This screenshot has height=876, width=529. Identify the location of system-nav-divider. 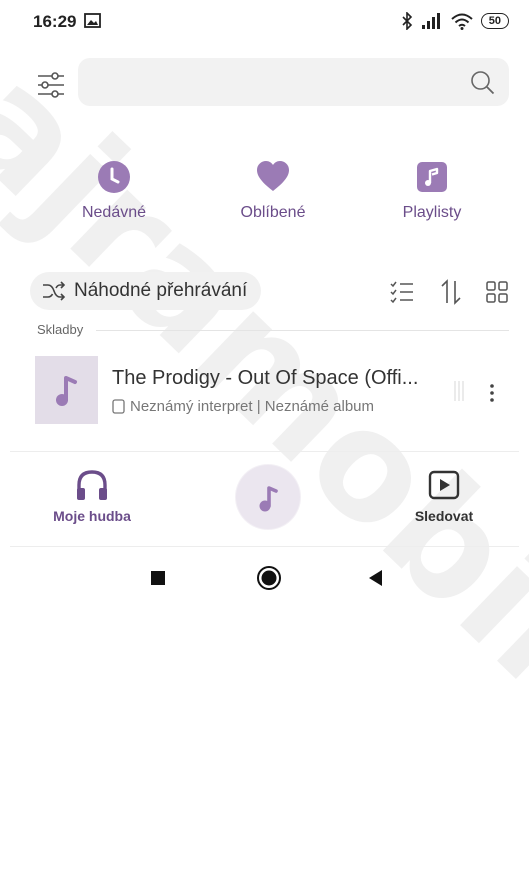
(264, 546).